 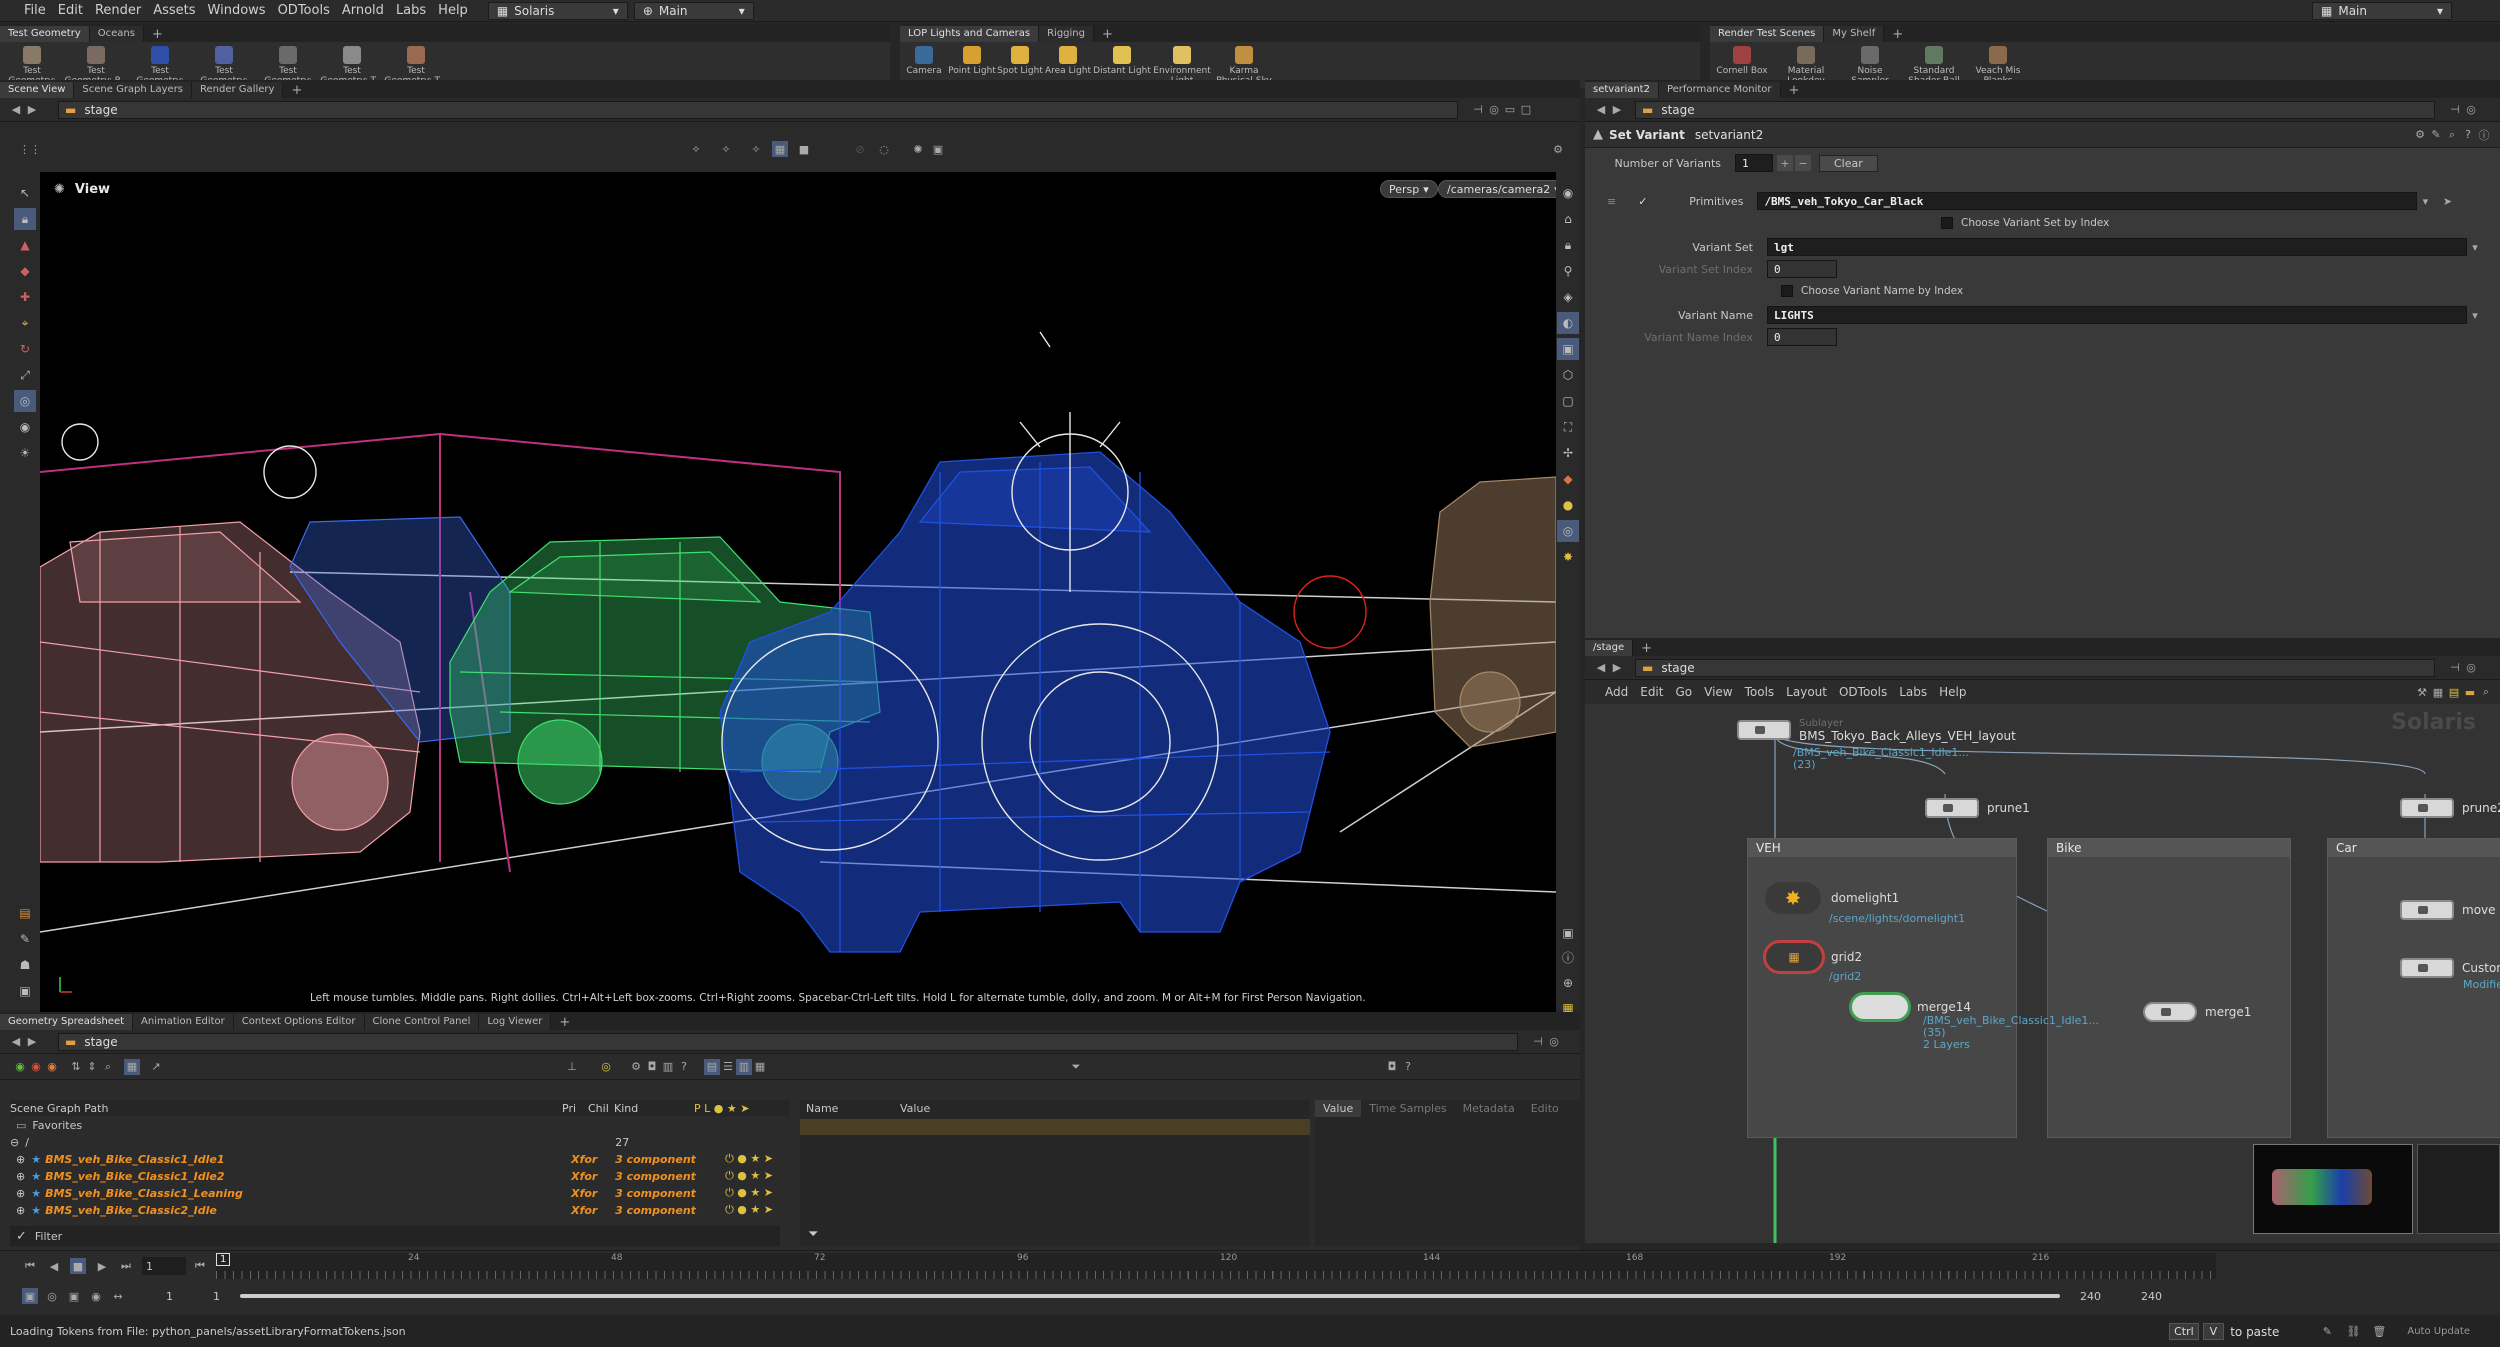 What do you see at coordinates (1947, 223) in the screenshot?
I see `choose-set-index-checkbox` at bounding box center [1947, 223].